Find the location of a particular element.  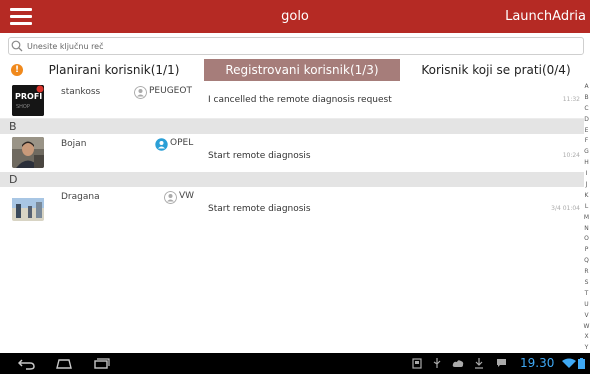

message-time: 10:24 is located at coordinates (571, 155).